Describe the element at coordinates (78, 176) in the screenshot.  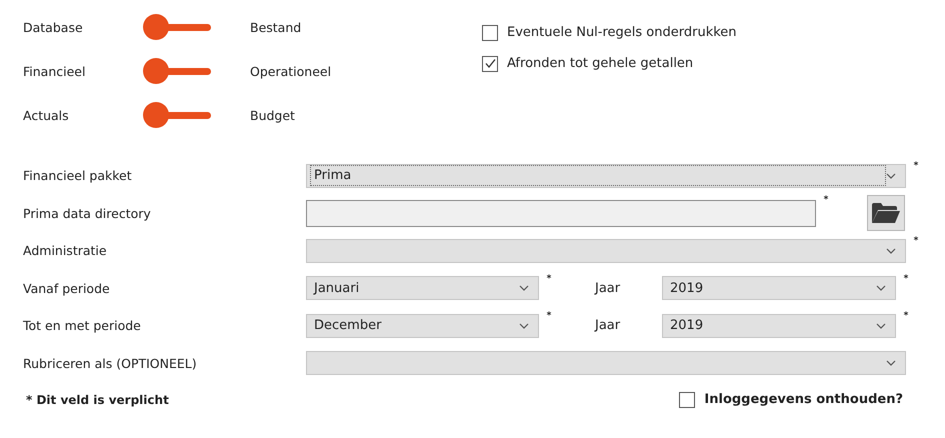
I see `field-label: Financieel pakket` at that location.